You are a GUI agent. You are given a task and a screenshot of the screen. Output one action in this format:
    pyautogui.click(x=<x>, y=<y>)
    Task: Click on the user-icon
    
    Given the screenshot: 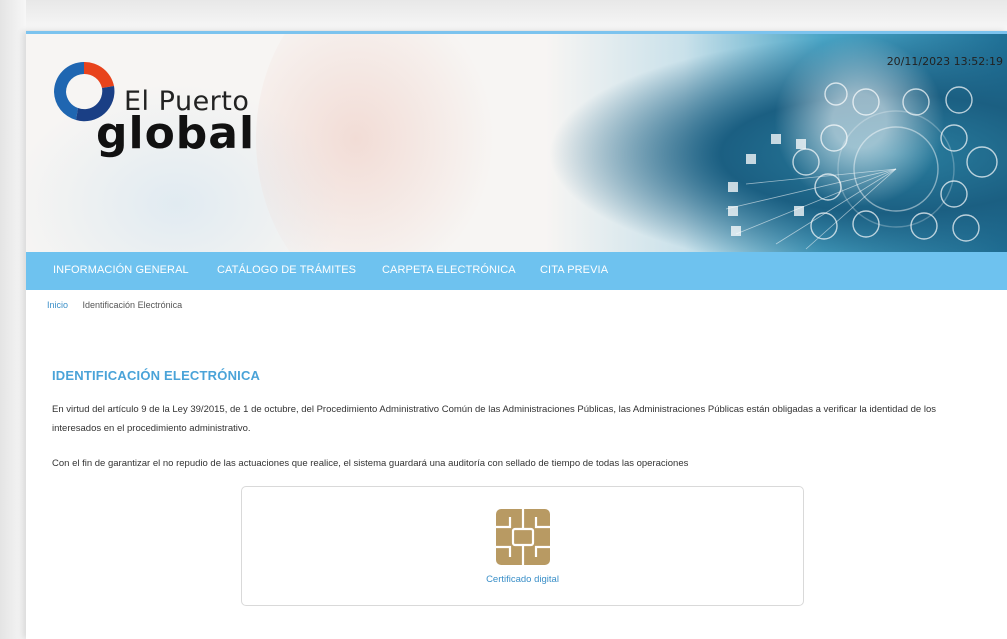 What is the action you would take?
    pyautogui.click(x=954, y=194)
    